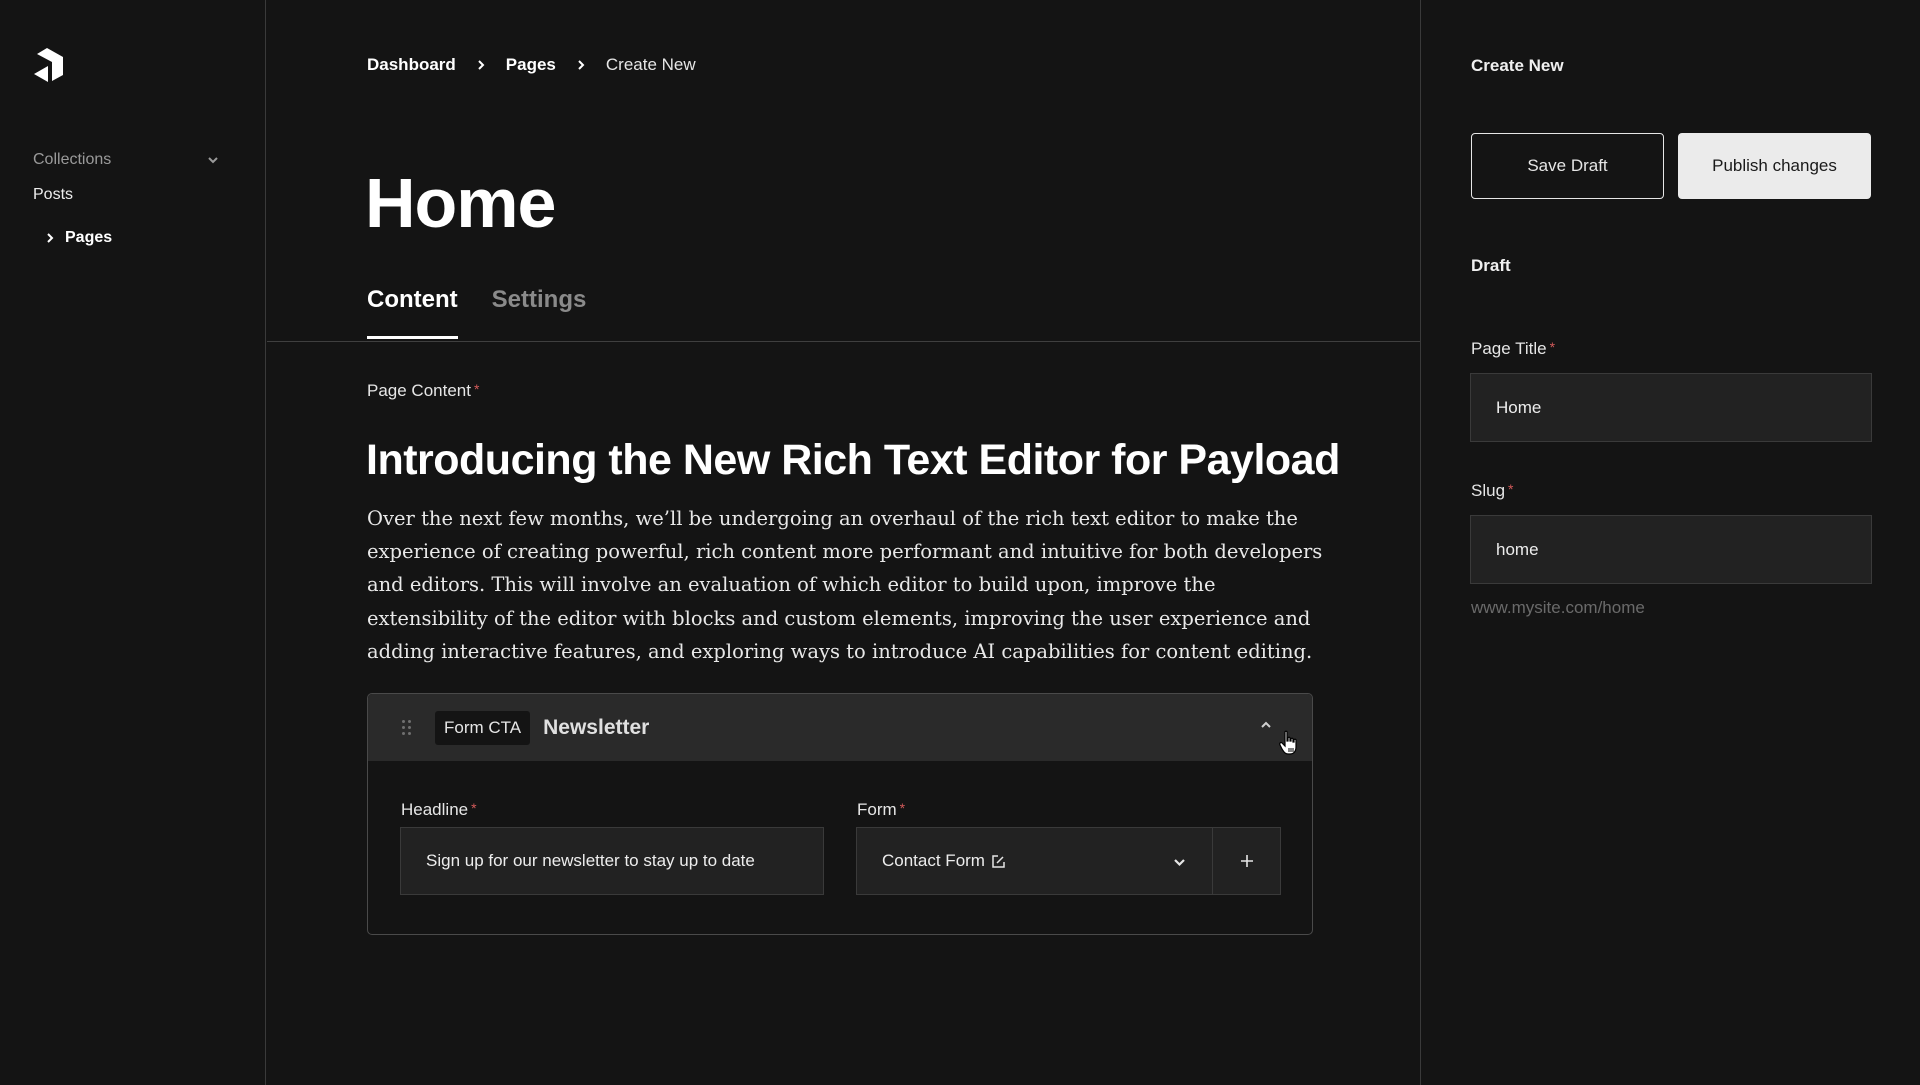  I want to click on url-preview: www.mysite.com/home, so click(1558, 607).